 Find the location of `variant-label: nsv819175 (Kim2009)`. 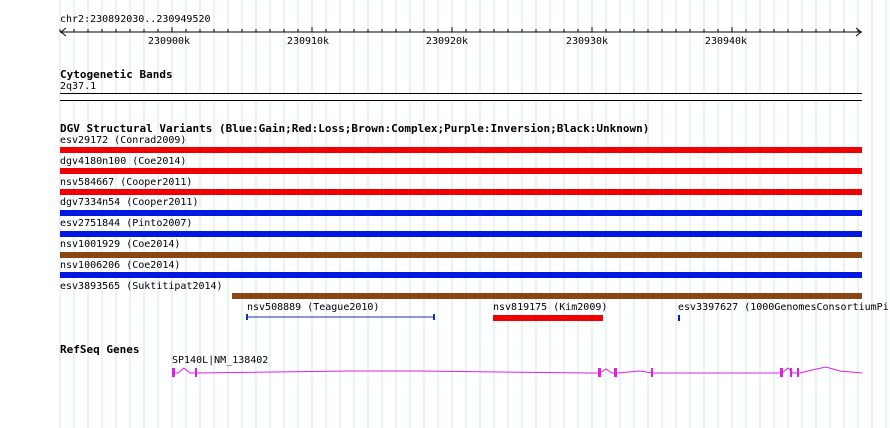

variant-label: nsv819175 (Kim2009) is located at coordinates (550, 307).